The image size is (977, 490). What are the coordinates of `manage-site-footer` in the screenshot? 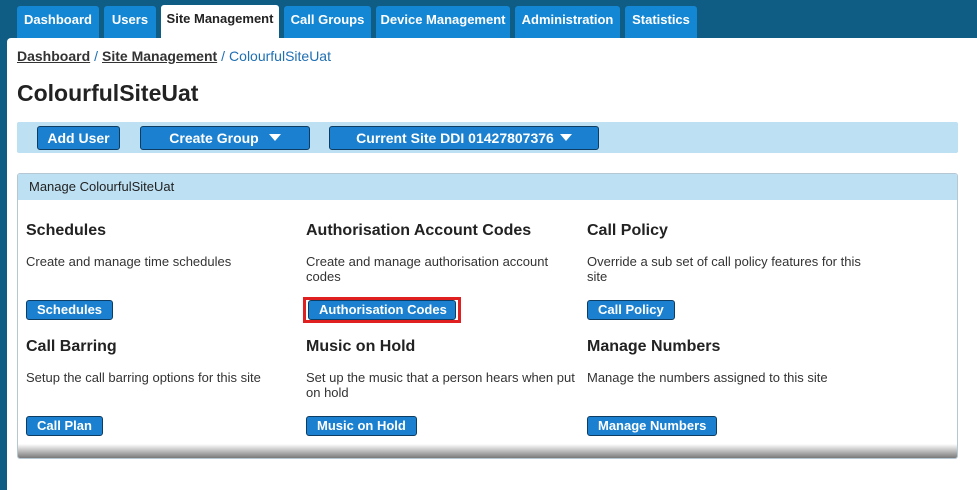 It's located at (487, 451).